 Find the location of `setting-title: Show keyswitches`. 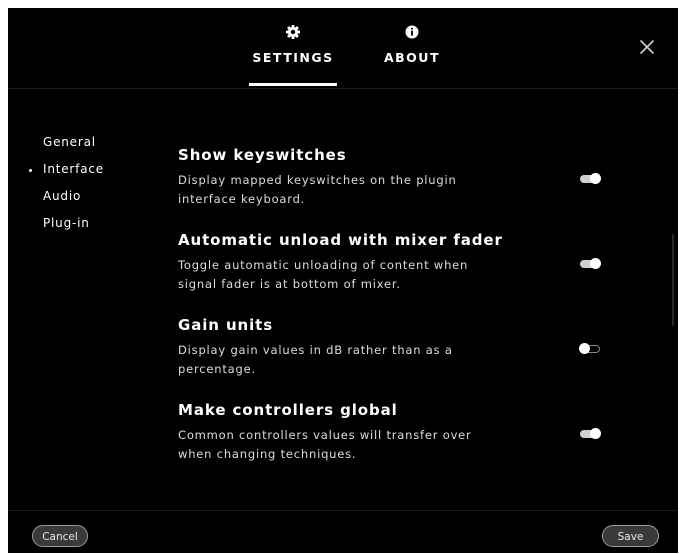

setting-title: Show keyswitches is located at coordinates (262, 155).